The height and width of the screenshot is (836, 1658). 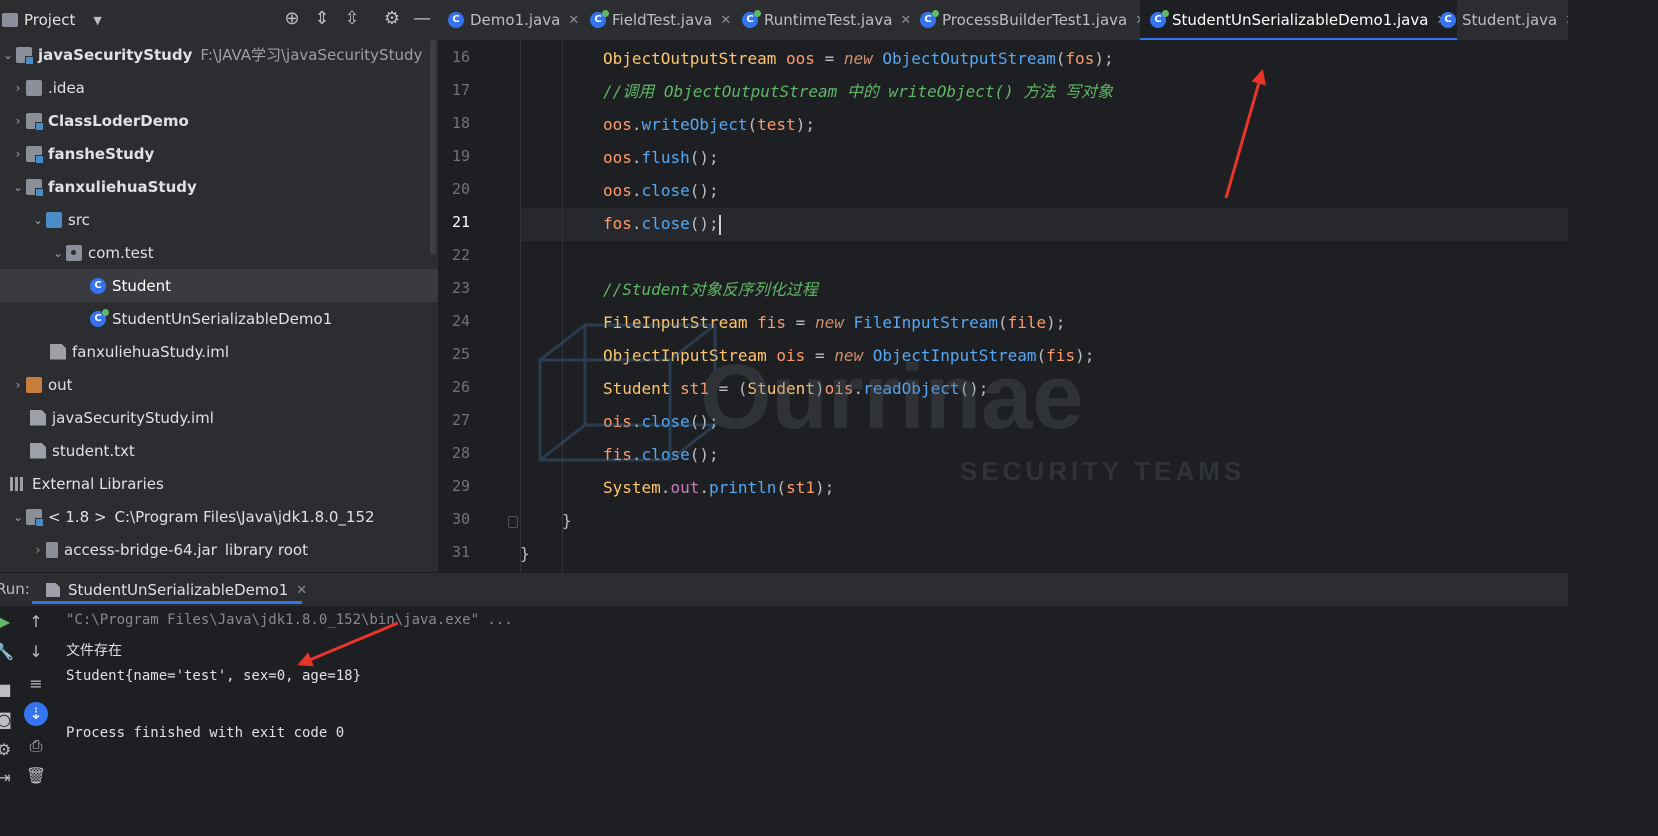 What do you see at coordinates (662, 224) in the screenshot?
I see `code-line-21: fos.close();` at bounding box center [662, 224].